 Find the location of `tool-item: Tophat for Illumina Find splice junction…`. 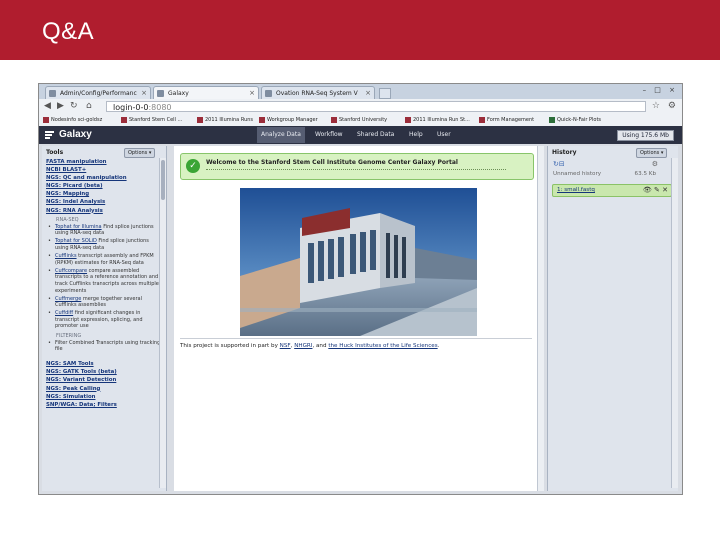

tool-item: Tophat for Illumina Find splice junction… is located at coordinates (104, 230).